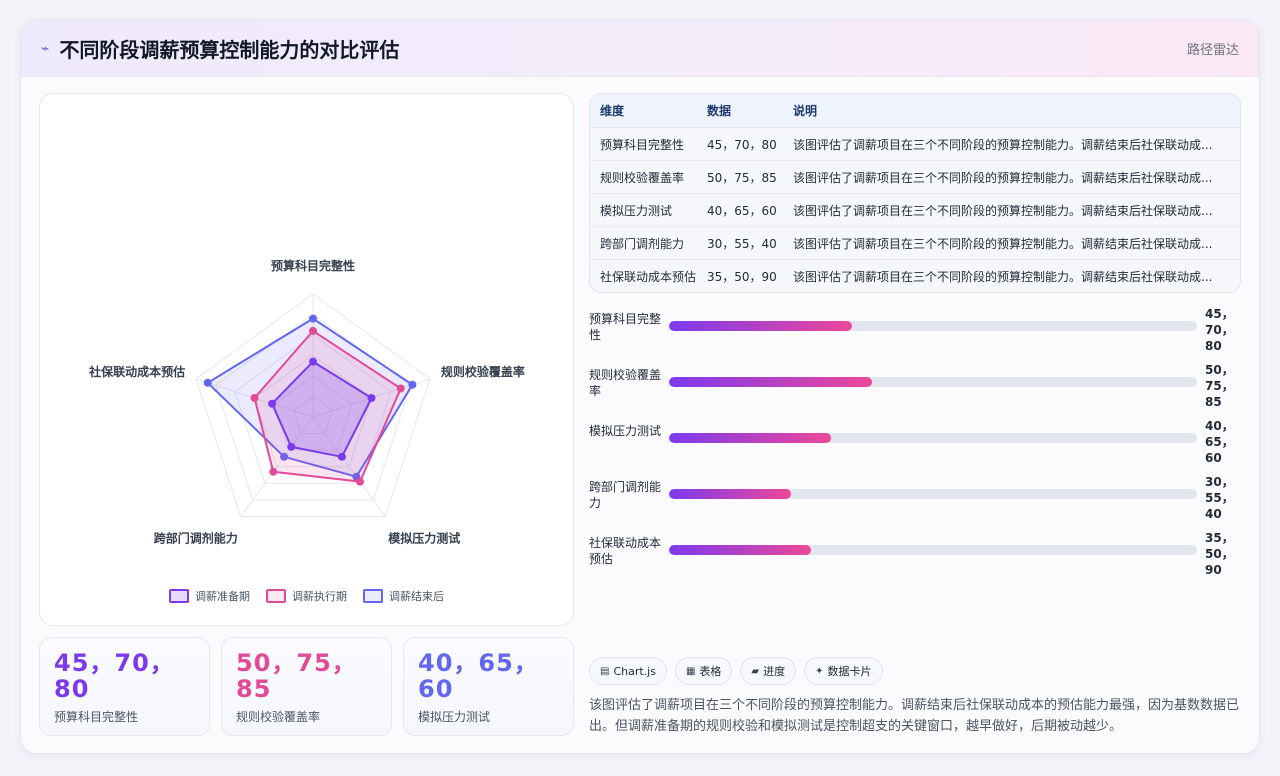 The image size is (1280, 776). I want to click on table-icon: ▦, so click(690, 671).